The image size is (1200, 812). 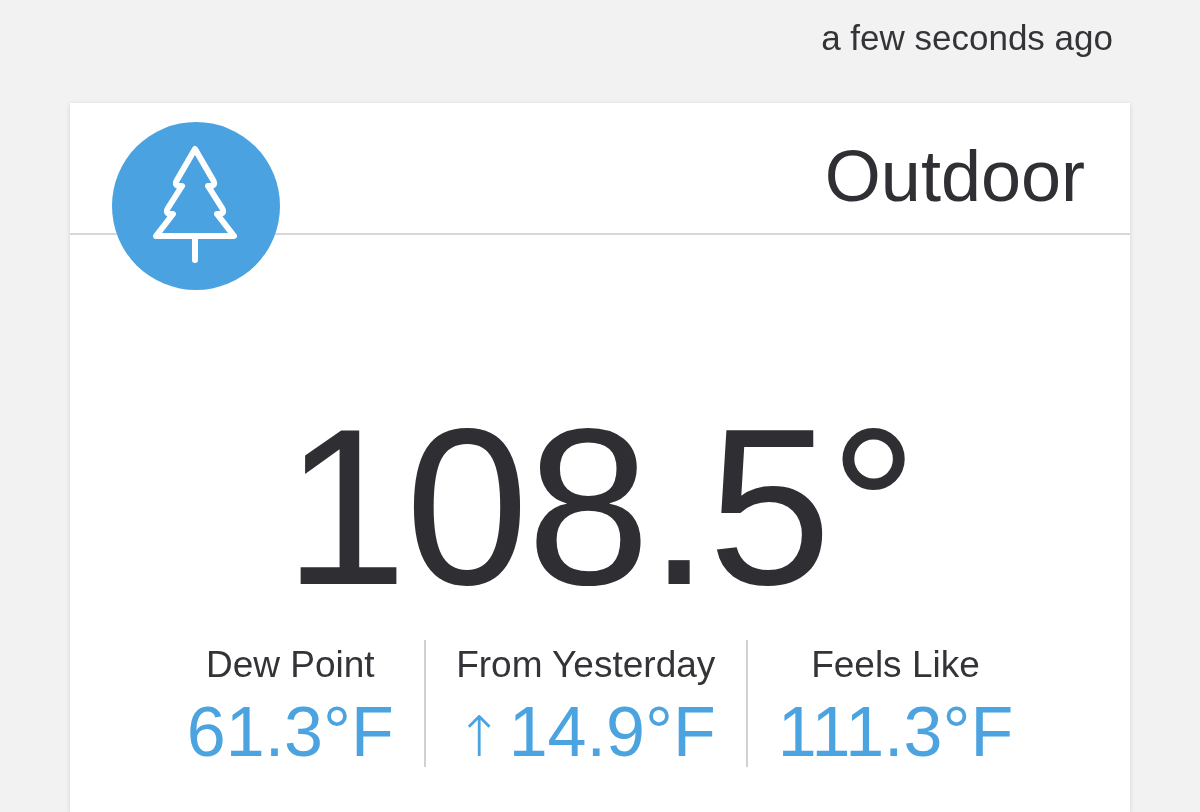 I want to click on temperature-reading: 108.5°, so click(x=600, y=507).